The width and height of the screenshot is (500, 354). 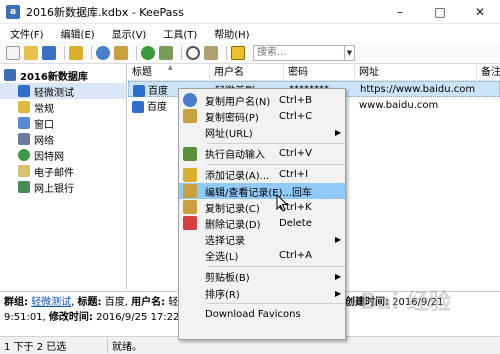 I want to click on menu-add-entry: 添加记录(A)... Ctrl+I, so click(x=262, y=175).